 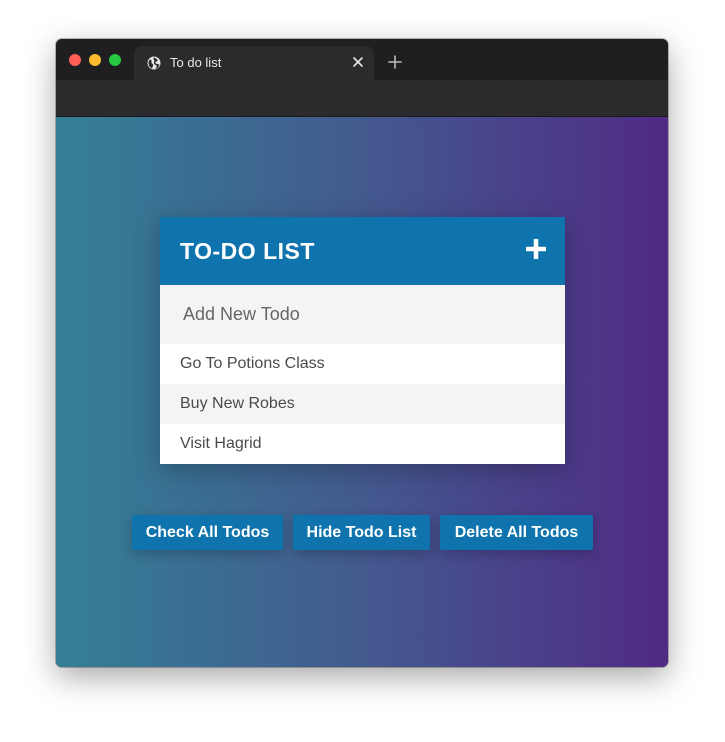 I want to click on browser-tab: To do list, so click(x=254, y=63).